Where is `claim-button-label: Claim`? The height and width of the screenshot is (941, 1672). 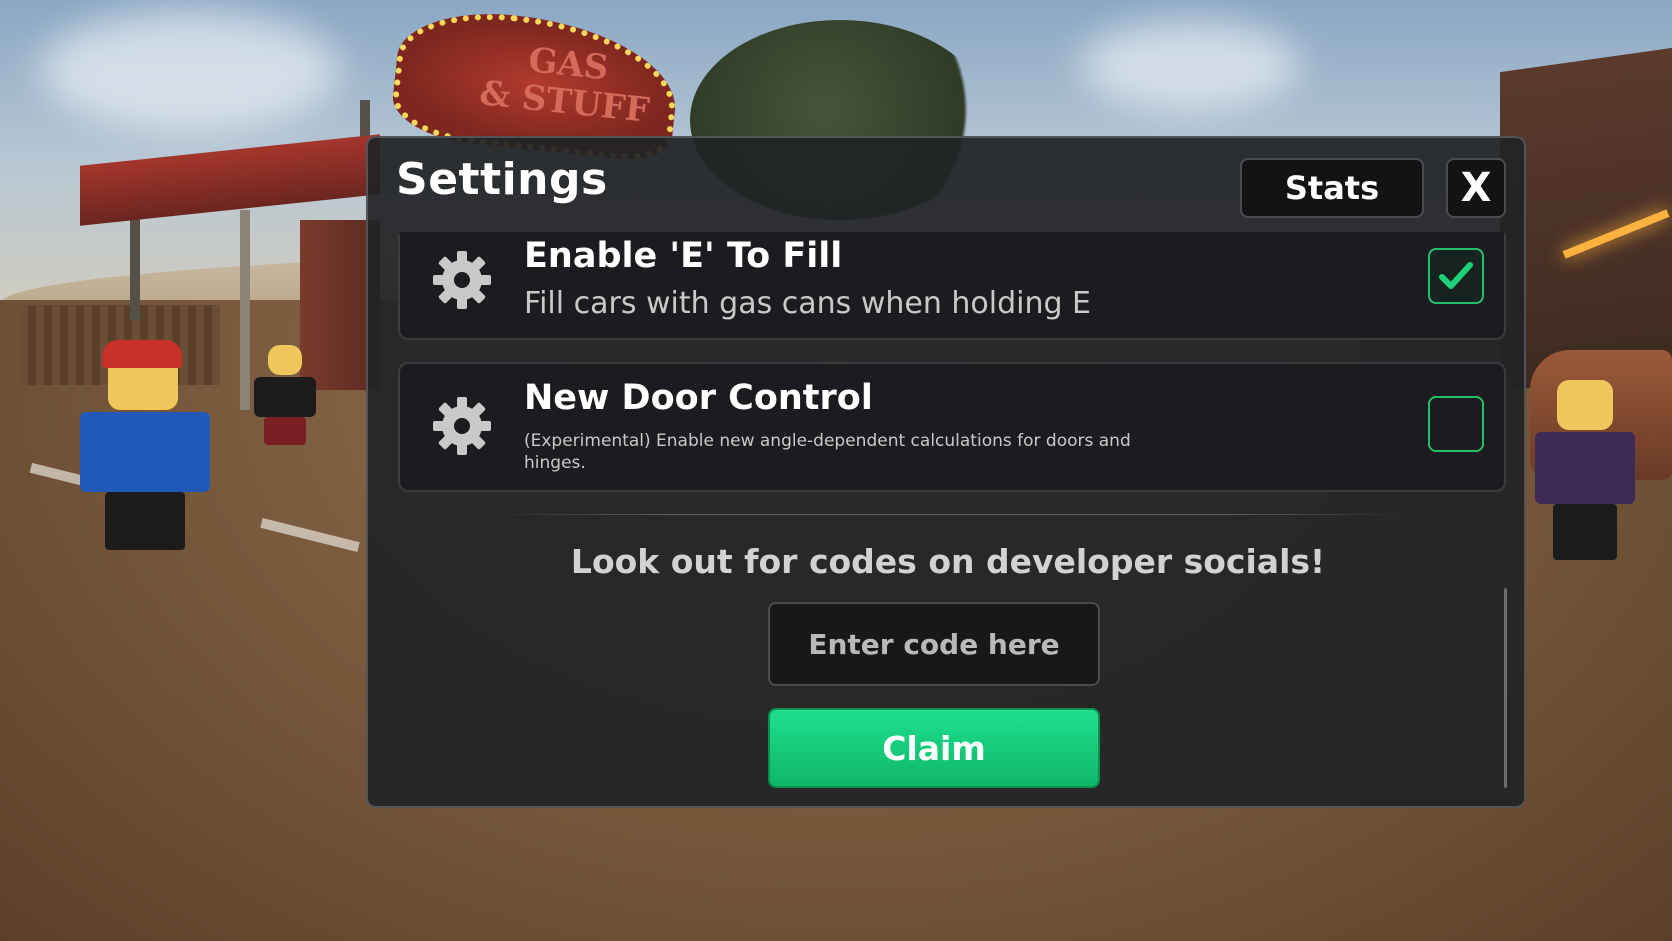
claim-button-label: Claim is located at coordinates (934, 748).